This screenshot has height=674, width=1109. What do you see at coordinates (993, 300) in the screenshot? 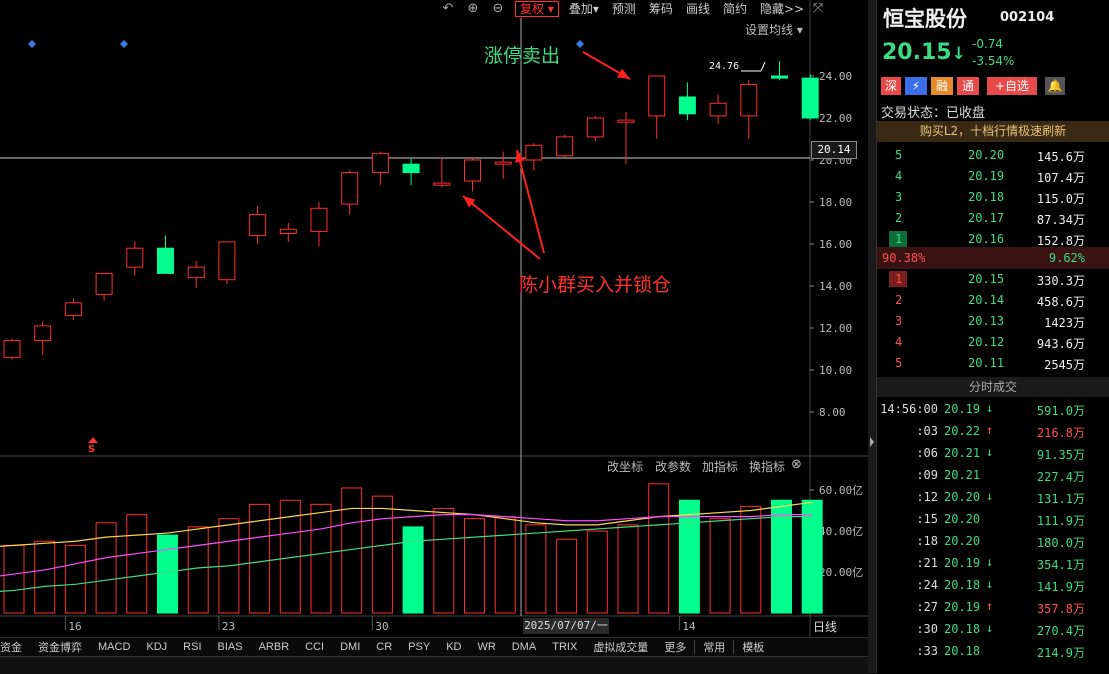
I see `buy-level-row: 2 20.14 458.6万` at bounding box center [993, 300].